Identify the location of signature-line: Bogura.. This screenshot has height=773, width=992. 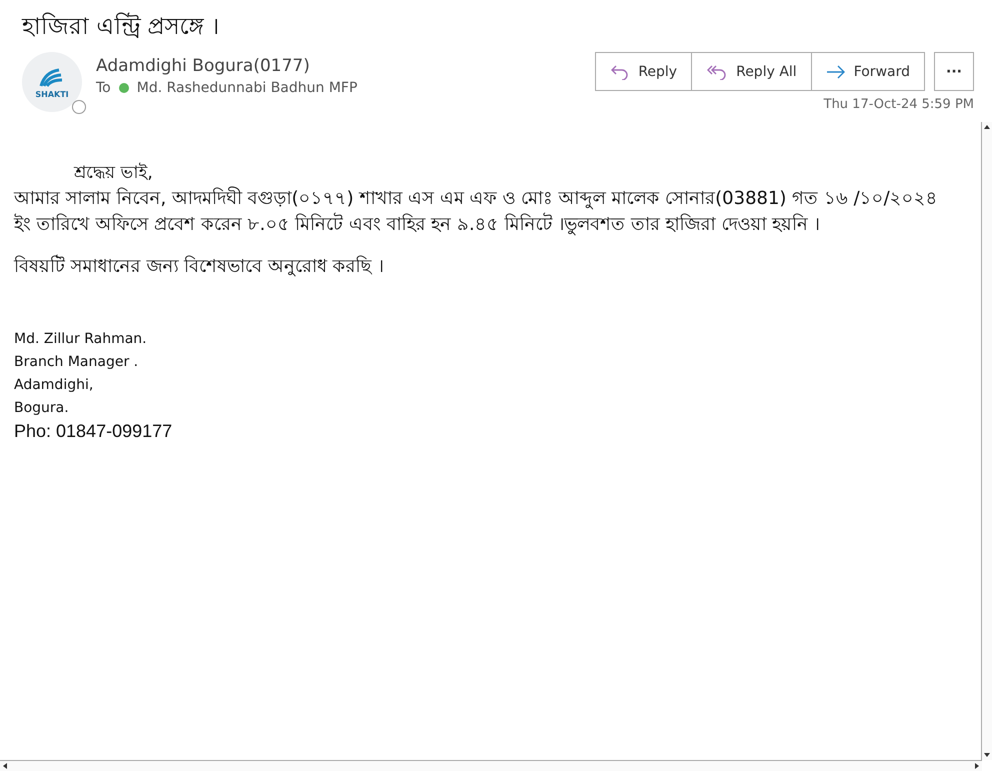
(42, 408).